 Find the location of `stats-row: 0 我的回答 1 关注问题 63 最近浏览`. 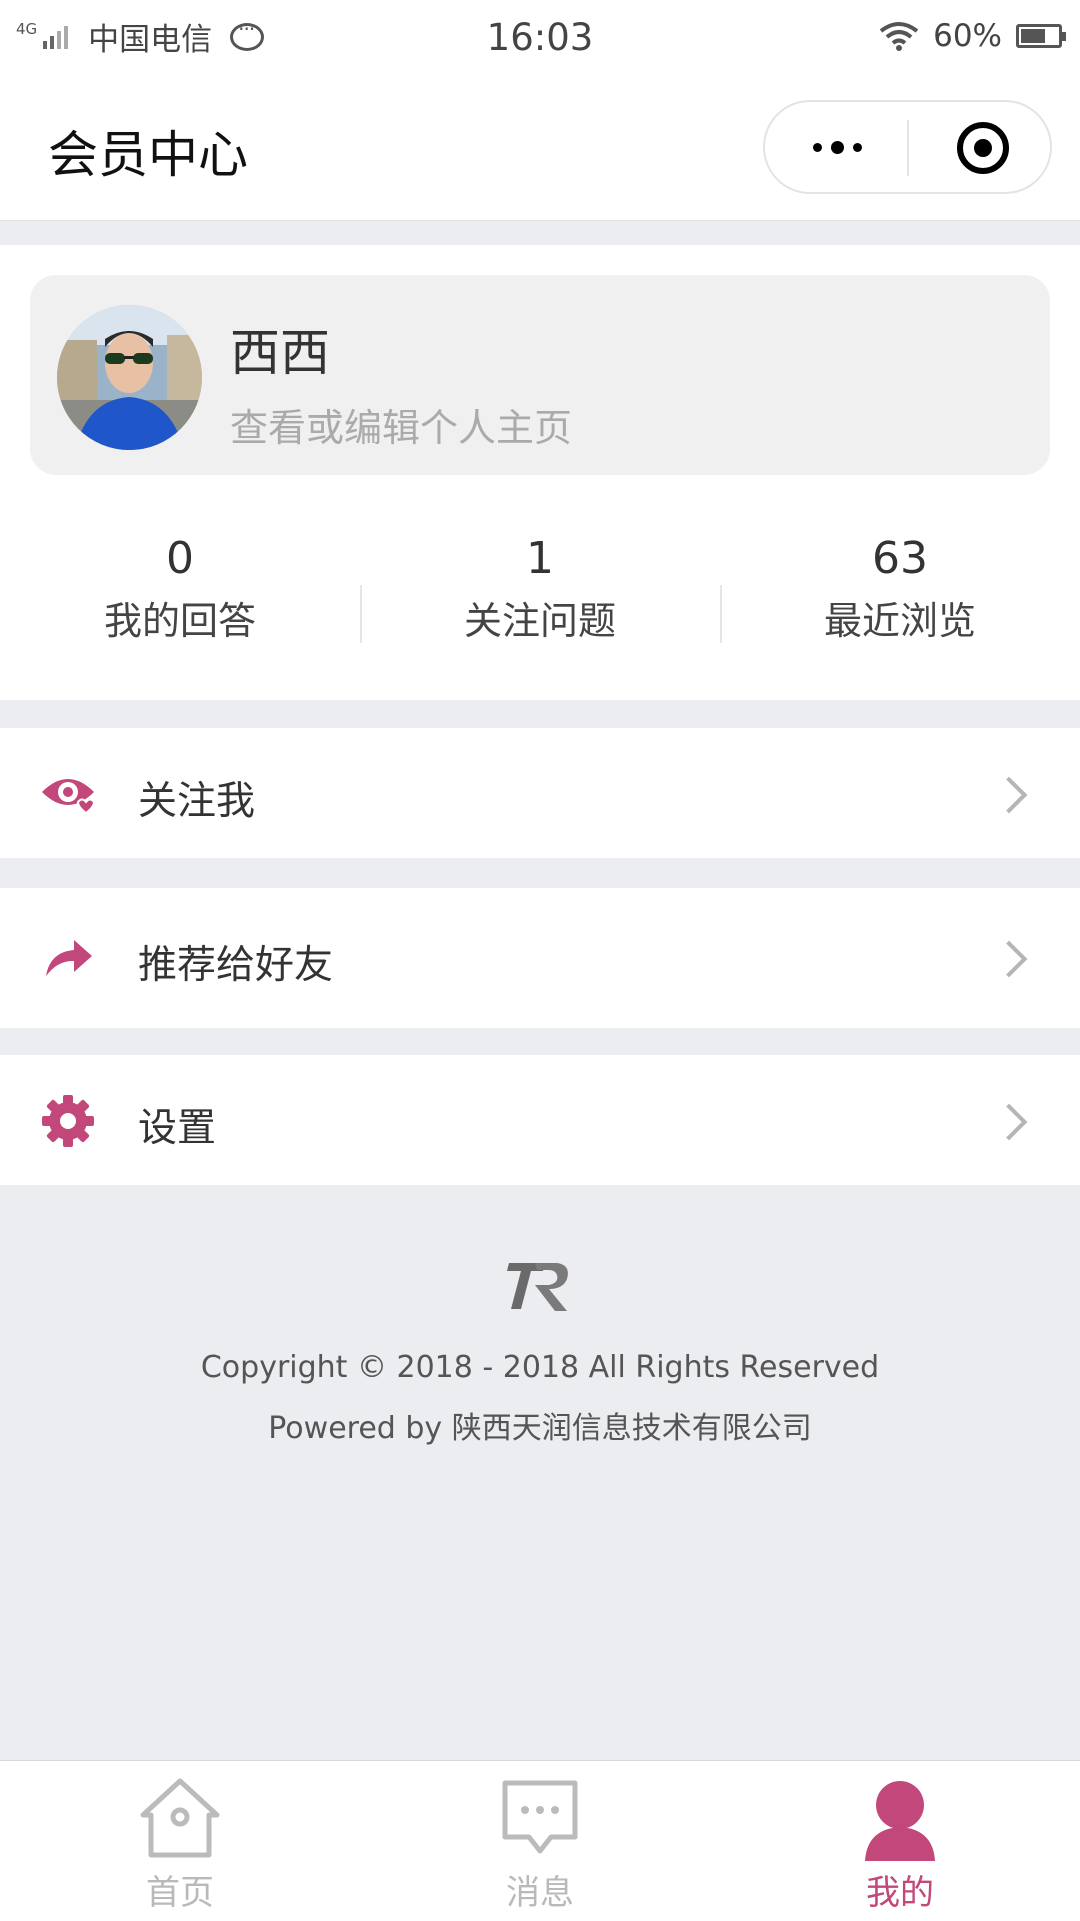

stats-row: 0 我的回答 1 关注问题 63 最近浏览 is located at coordinates (540, 595).